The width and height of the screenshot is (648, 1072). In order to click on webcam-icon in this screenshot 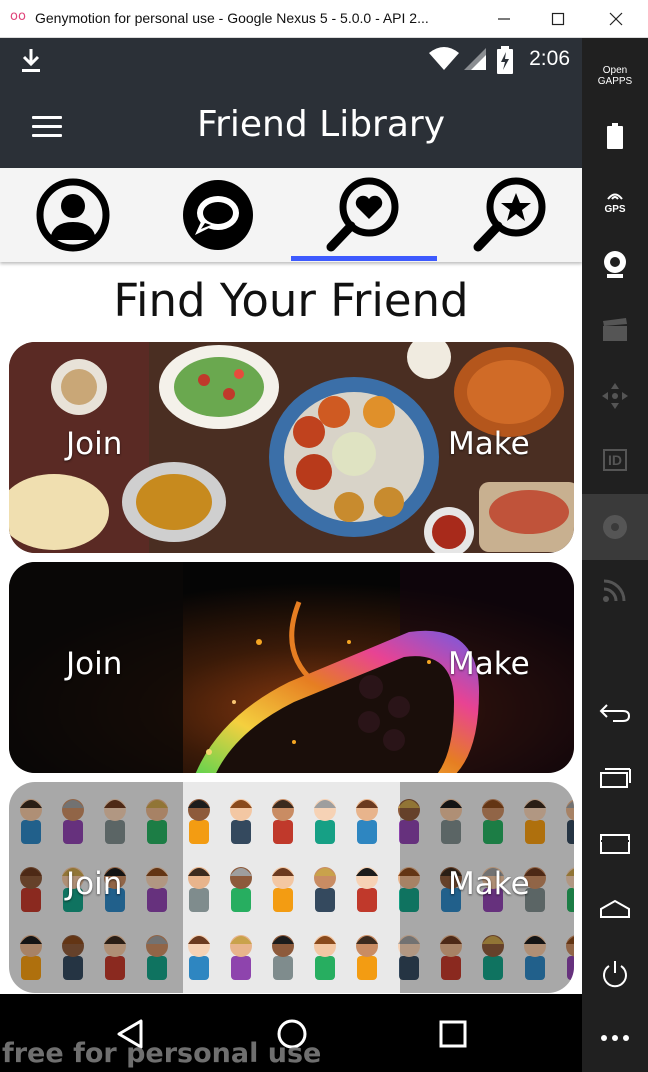, I will do `click(615, 264)`.